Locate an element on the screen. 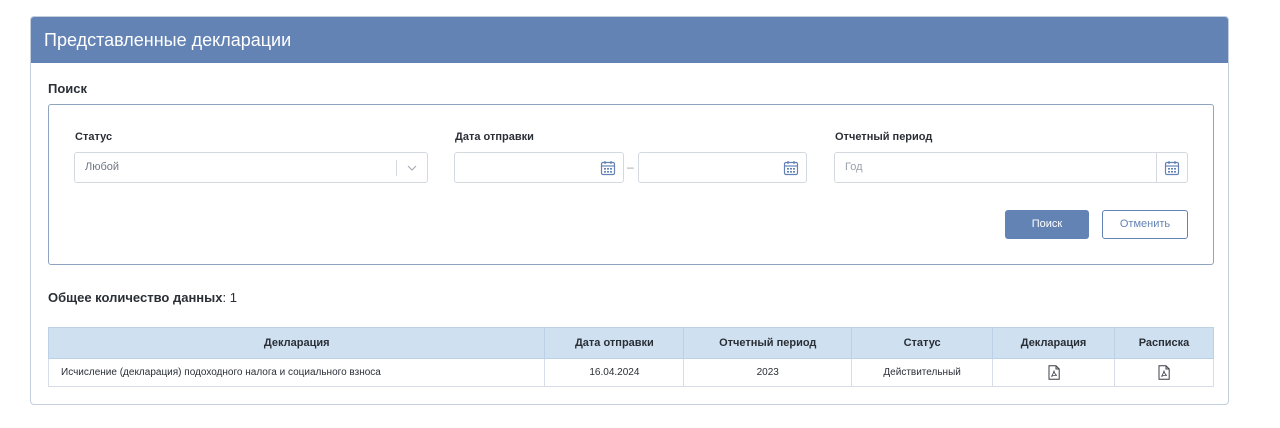 This screenshot has height=428, width=1280. cell-declaration-file is located at coordinates (1053, 372).